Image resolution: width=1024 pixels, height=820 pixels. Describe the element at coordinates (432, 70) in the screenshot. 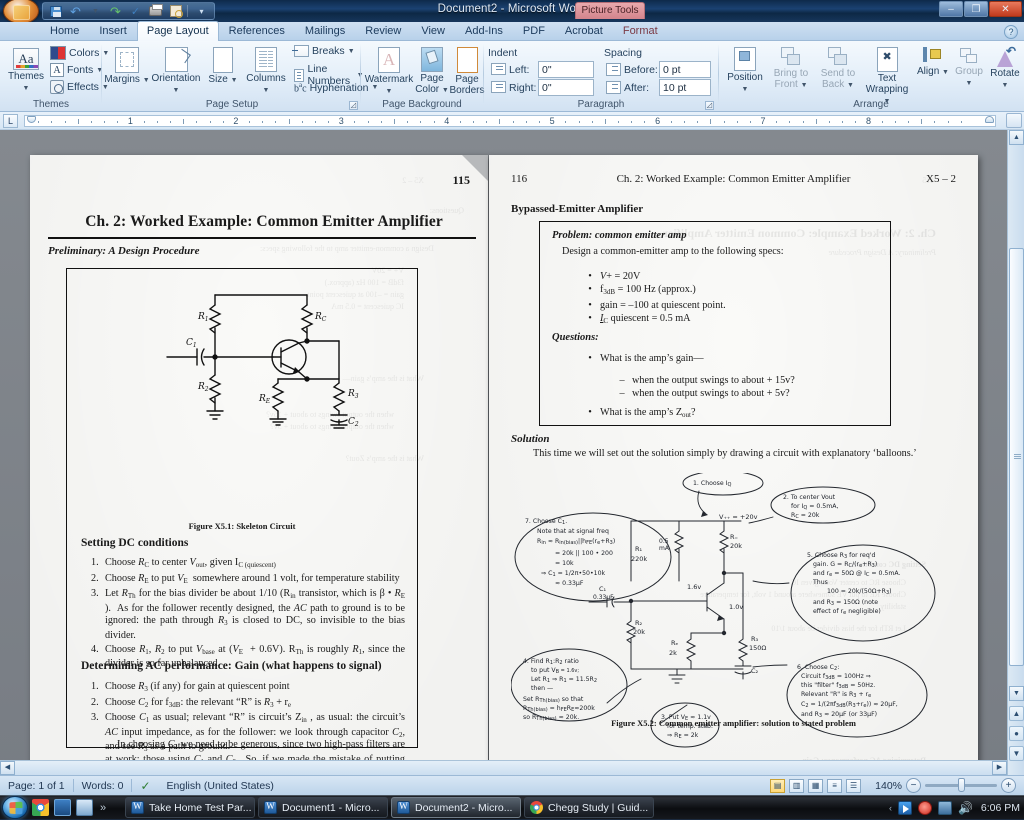

I see `page-color-button: Page Color ▼` at that location.